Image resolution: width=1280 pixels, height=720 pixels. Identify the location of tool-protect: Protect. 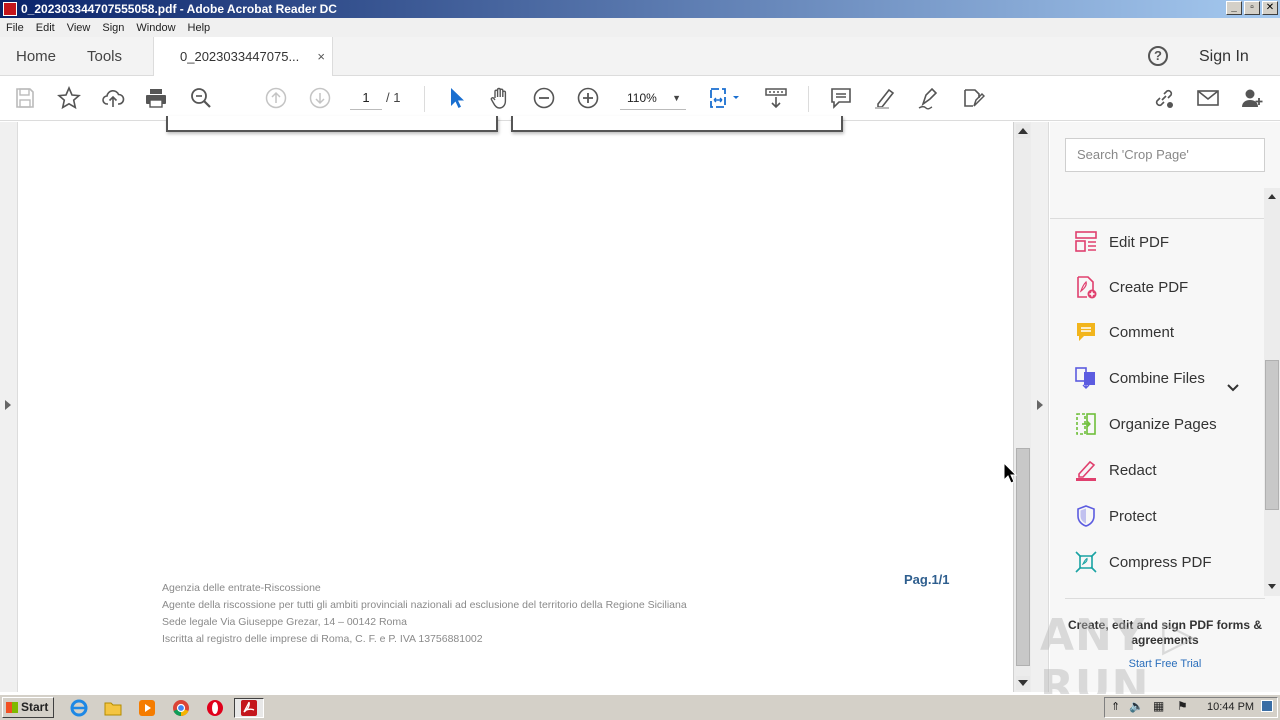
(1115, 516).